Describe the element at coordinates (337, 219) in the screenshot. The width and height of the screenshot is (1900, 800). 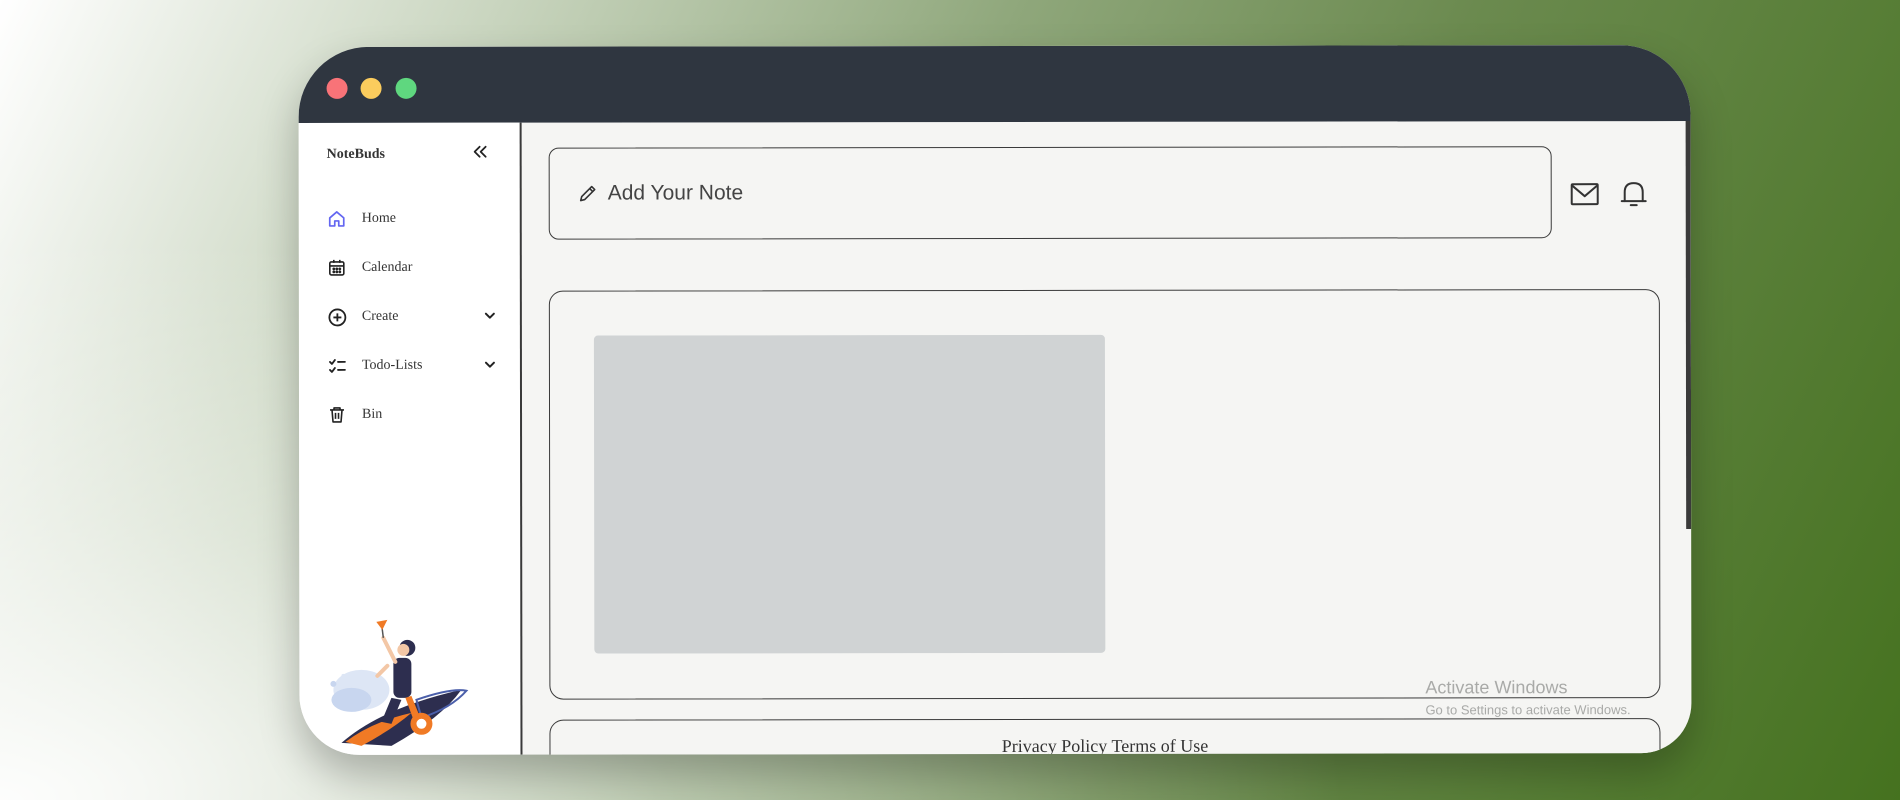
I see `home-icon` at that location.